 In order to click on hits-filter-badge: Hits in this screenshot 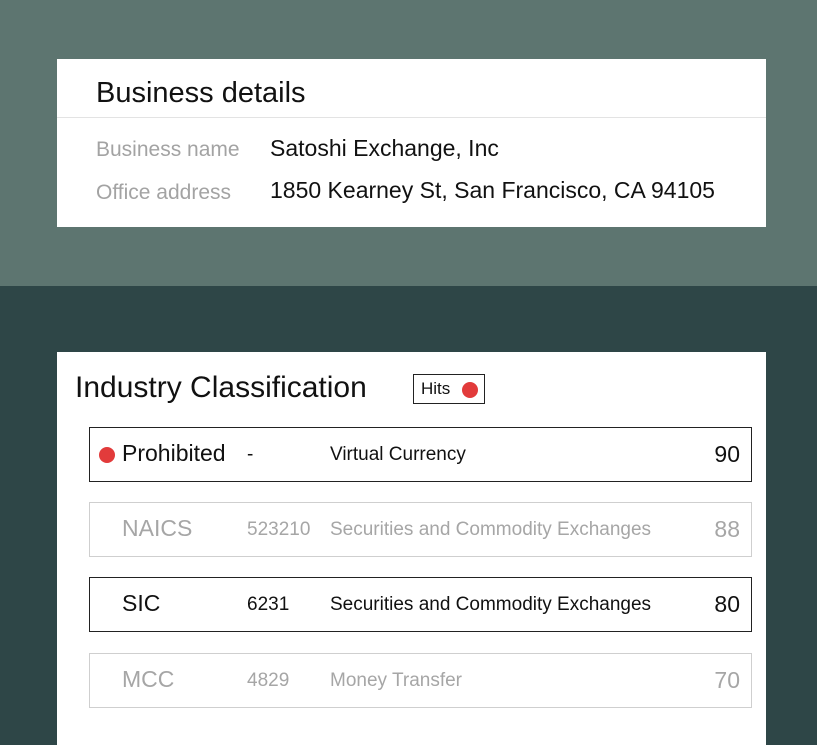, I will do `click(449, 389)`.